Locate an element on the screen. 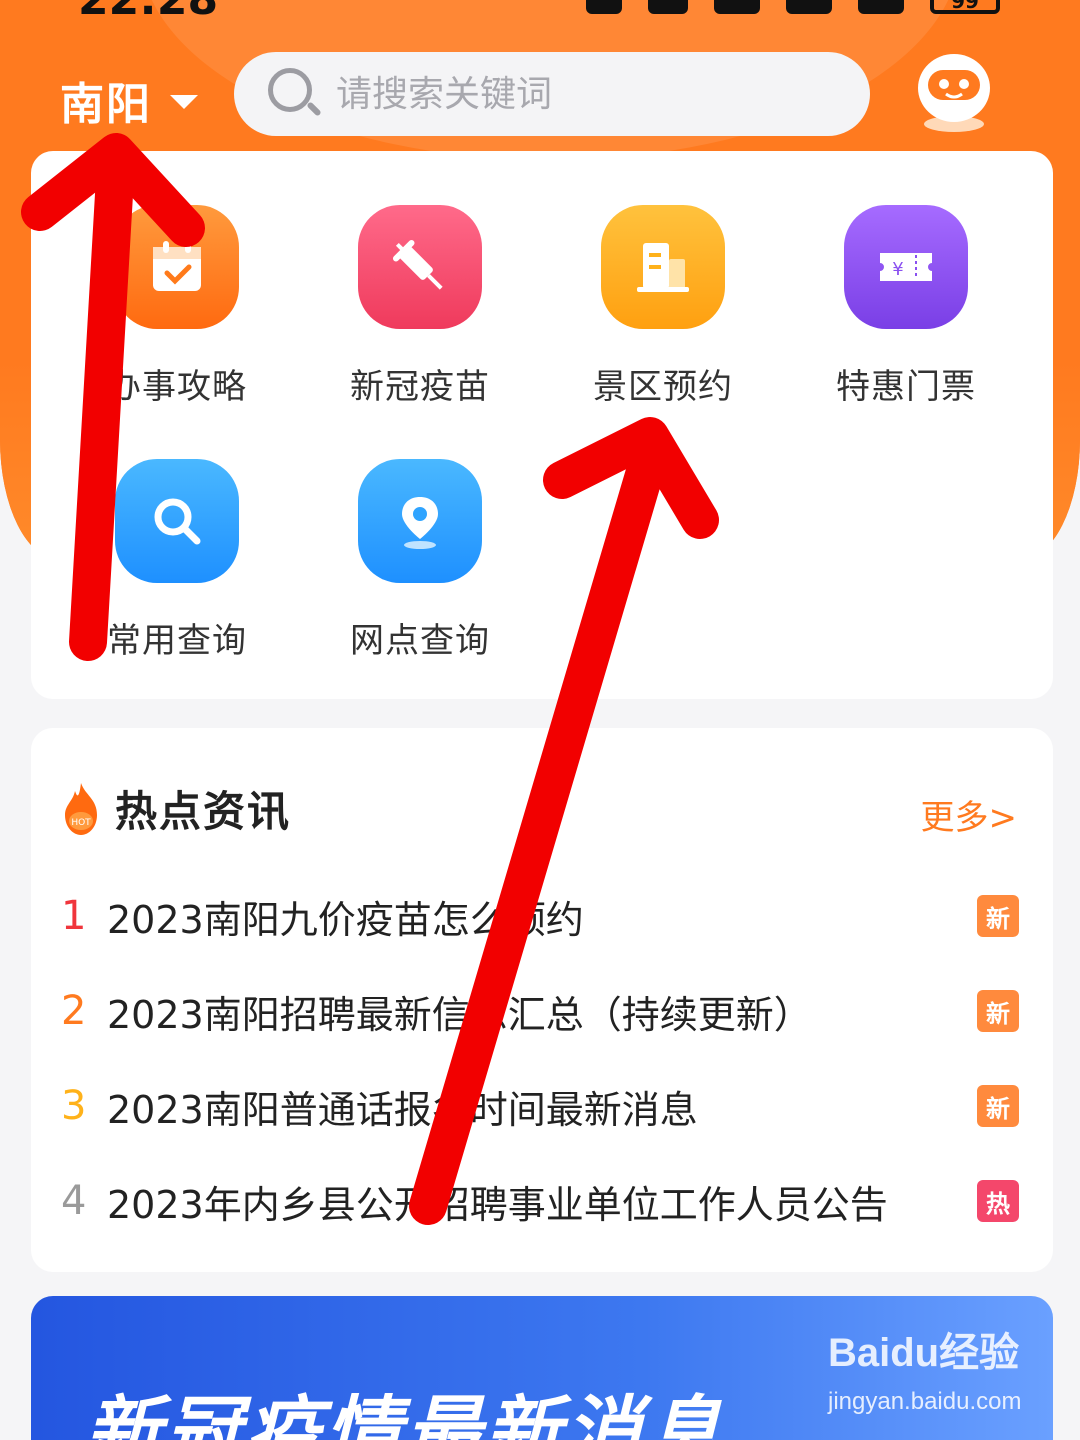 The width and height of the screenshot is (1080, 1440). service-label: 新冠疫苗 is located at coordinates (420, 387).